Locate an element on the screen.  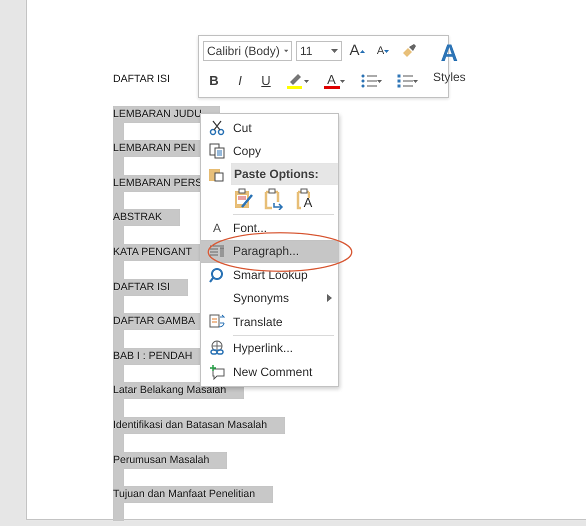
grow-font-button: A is located at coordinates (357, 51).